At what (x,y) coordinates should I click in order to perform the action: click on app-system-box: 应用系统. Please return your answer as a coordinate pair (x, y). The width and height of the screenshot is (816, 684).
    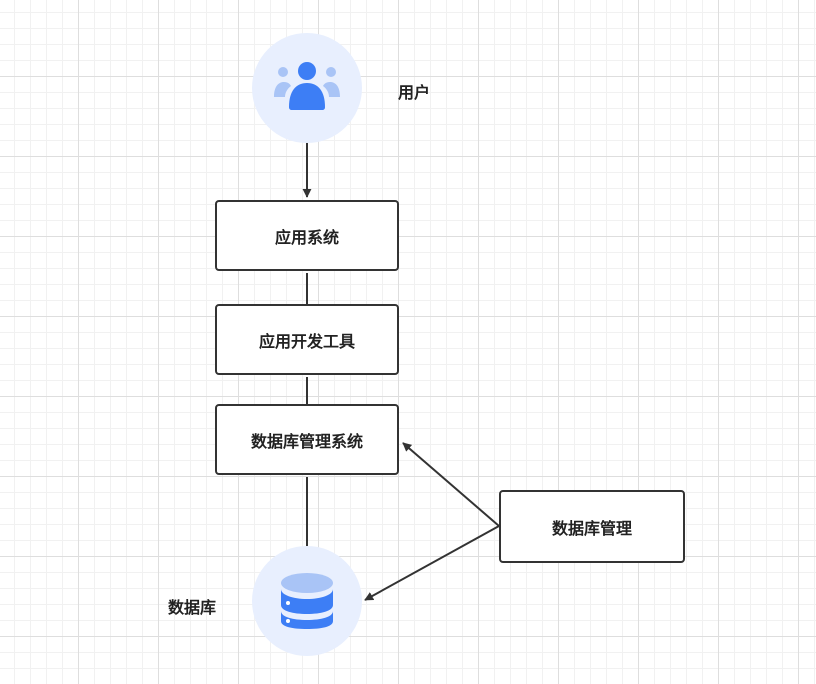
    Looking at the image, I should click on (307, 235).